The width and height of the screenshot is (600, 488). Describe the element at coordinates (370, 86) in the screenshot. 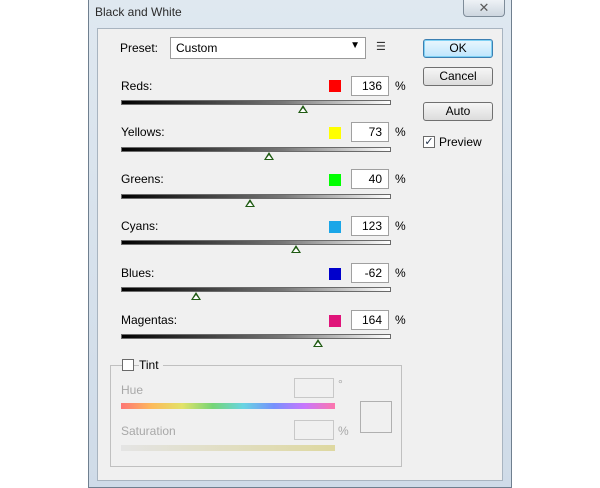

I see `reds-value-input: 136` at that location.